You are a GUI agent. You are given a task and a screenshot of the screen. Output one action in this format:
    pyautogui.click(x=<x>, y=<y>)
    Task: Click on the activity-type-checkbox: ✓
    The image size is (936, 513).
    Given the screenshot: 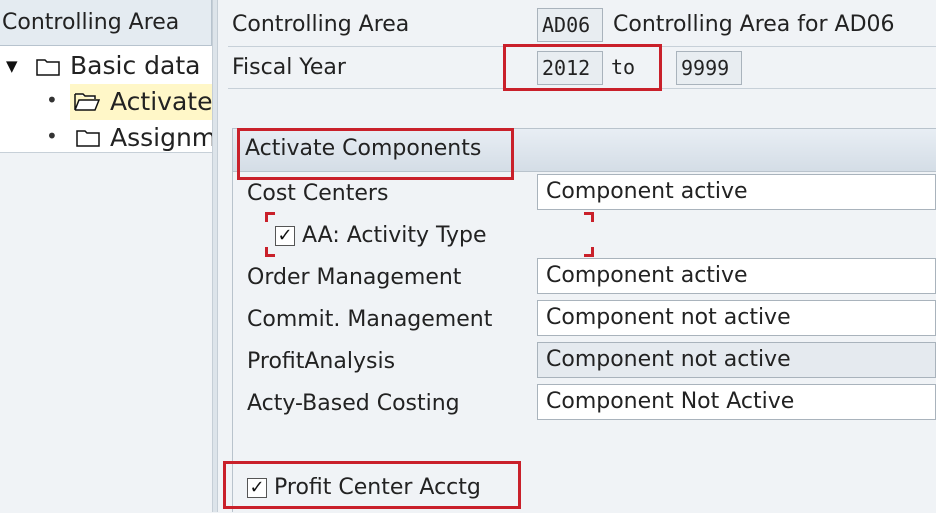 What is the action you would take?
    pyautogui.click(x=285, y=236)
    